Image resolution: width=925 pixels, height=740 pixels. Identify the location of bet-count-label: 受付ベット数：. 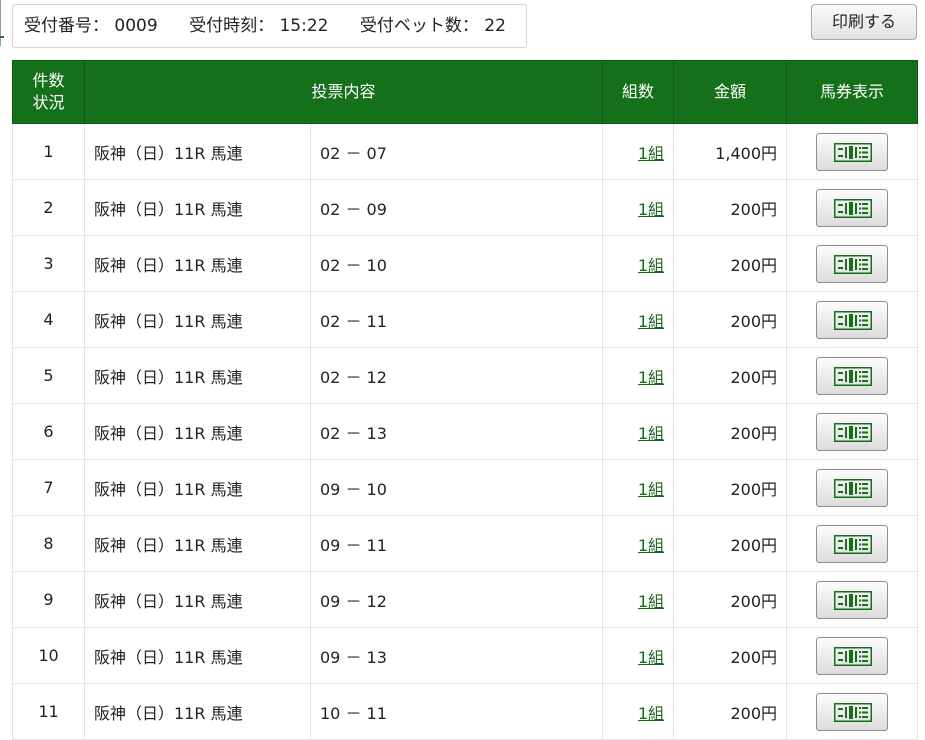
(419, 26).